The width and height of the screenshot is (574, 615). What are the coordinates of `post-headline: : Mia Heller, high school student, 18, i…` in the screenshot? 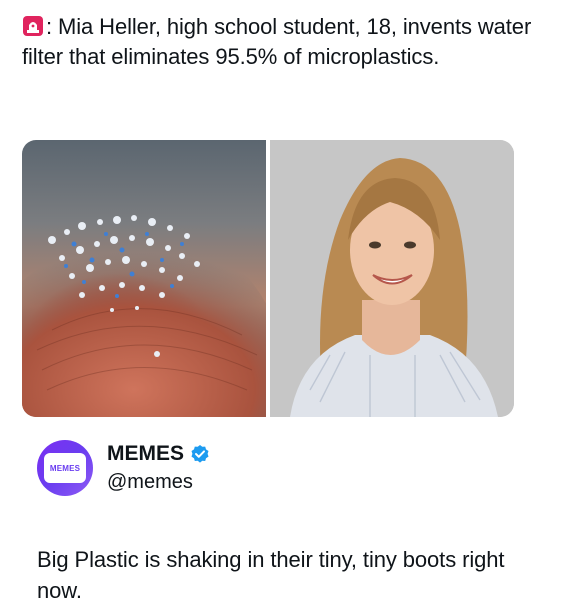 It's located at (282, 42).